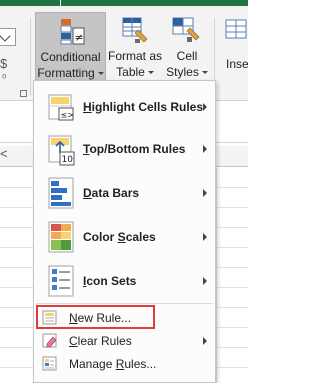 Image resolution: width=320 pixels, height=383 pixels. What do you see at coordinates (70, 49) in the screenshot?
I see `conditional-formatting-button: ≠ Conditional Formatting` at bounding box center [70, 49].